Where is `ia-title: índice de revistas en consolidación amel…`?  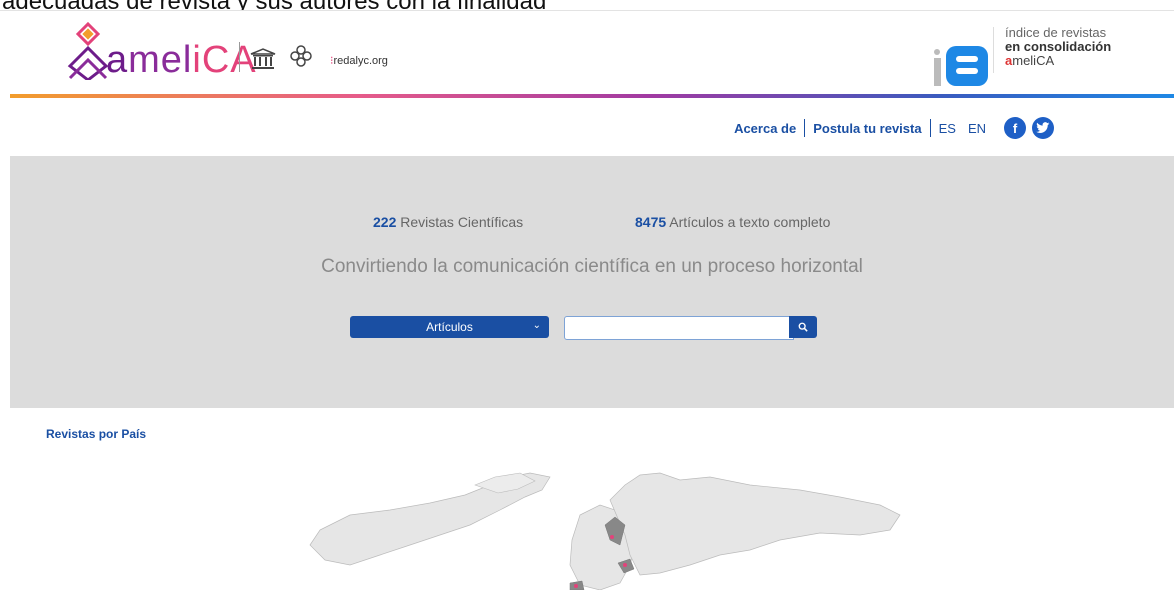
ia-title: índice de revistas en consolidación amel… is located at coordinates (1058, 47).